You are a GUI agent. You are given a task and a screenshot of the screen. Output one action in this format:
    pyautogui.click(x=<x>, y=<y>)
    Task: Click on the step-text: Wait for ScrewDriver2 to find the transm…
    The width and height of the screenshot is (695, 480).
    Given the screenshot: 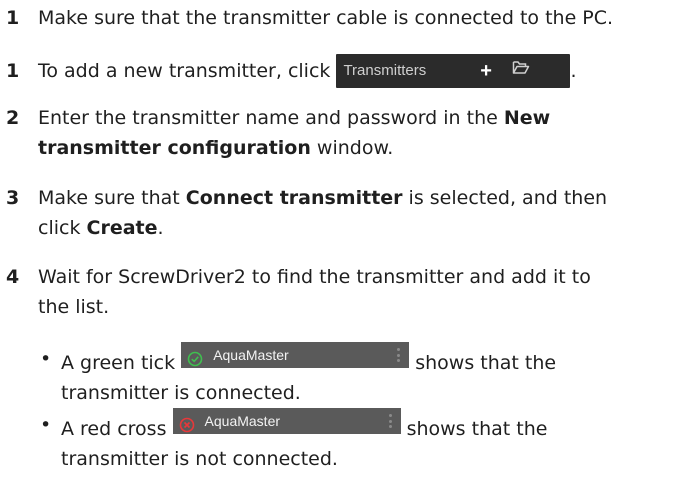 What is the action you would take?
    pyautogui.click(x=314, y=292)
    